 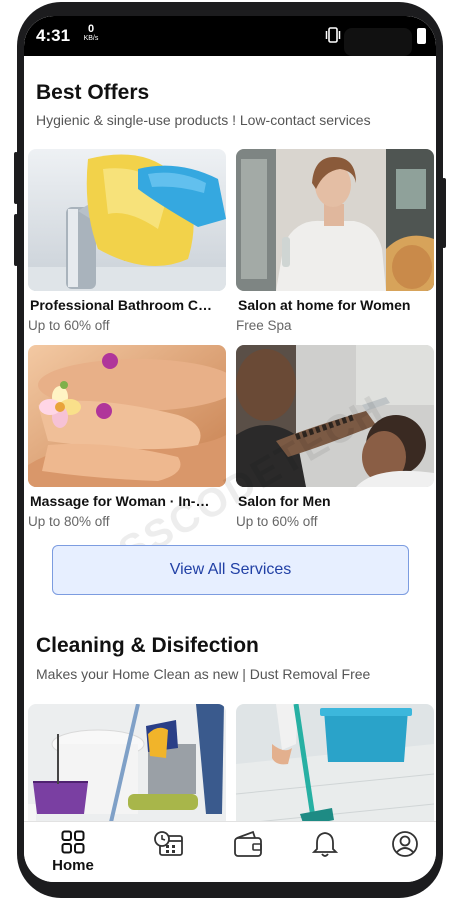 What do you see at coordinates (324, 305) in the screenshot?
I see `card-name: Salon at home for Women` at bounding box center [324, 305].